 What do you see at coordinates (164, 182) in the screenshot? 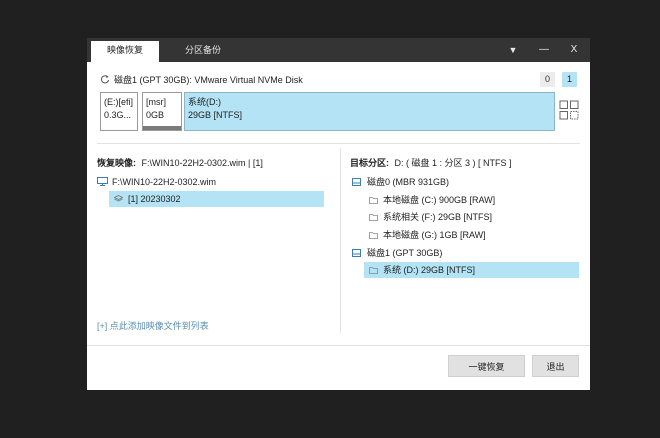
I see `image-file-name: F:\WIN10-22H2-0302.wim` at bounding box center [164, 182].